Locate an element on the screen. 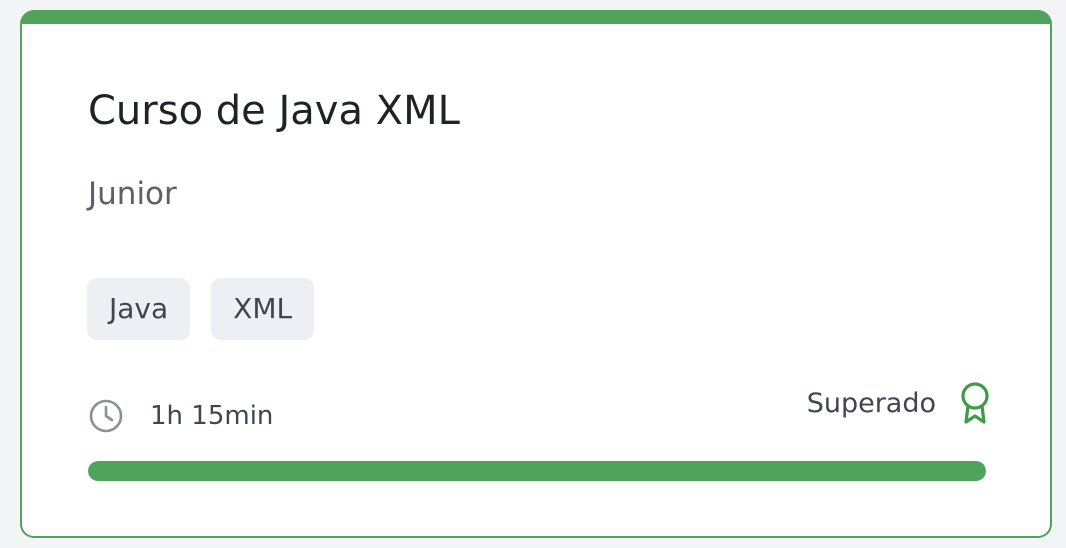  progress-fill is located at coordinates (537, 471).